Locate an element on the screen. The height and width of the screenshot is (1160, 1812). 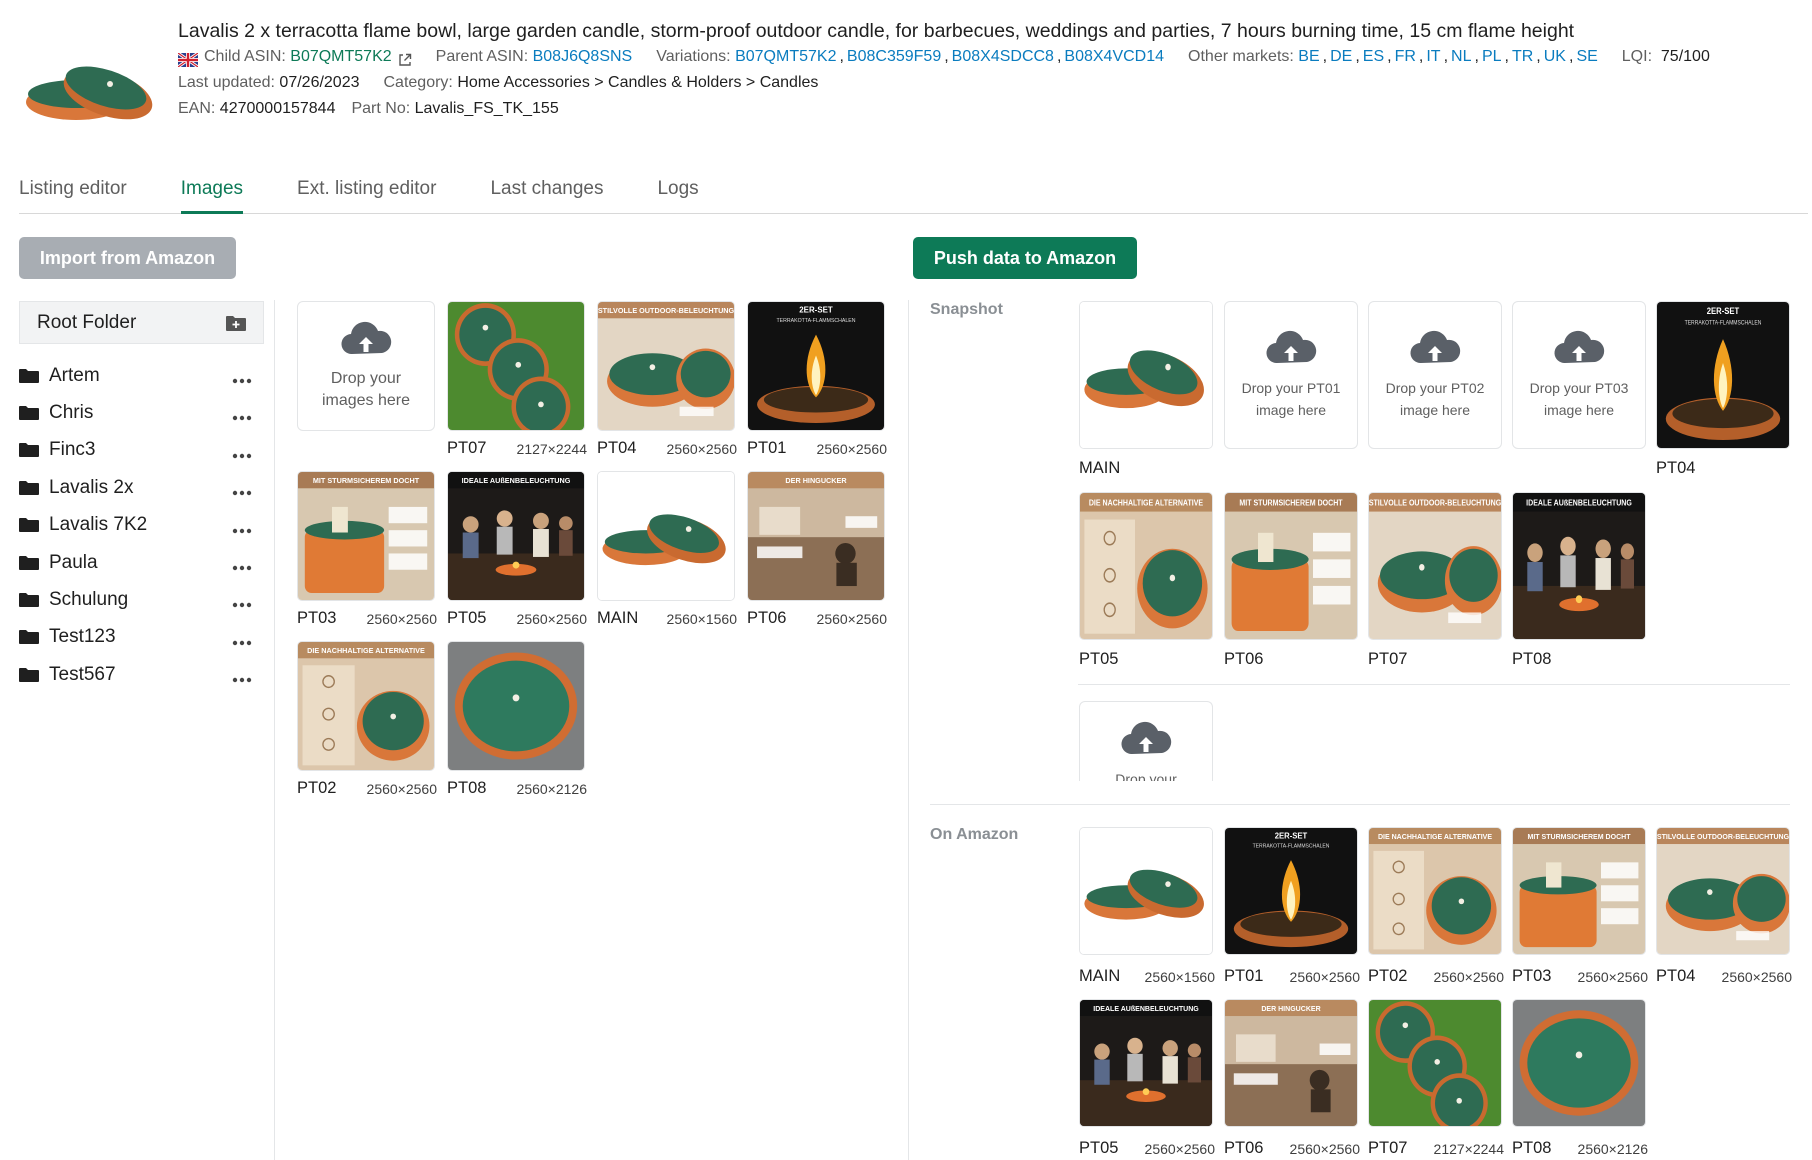
variation-link: B07QMT57K2 is located at coordinates (785, 56).